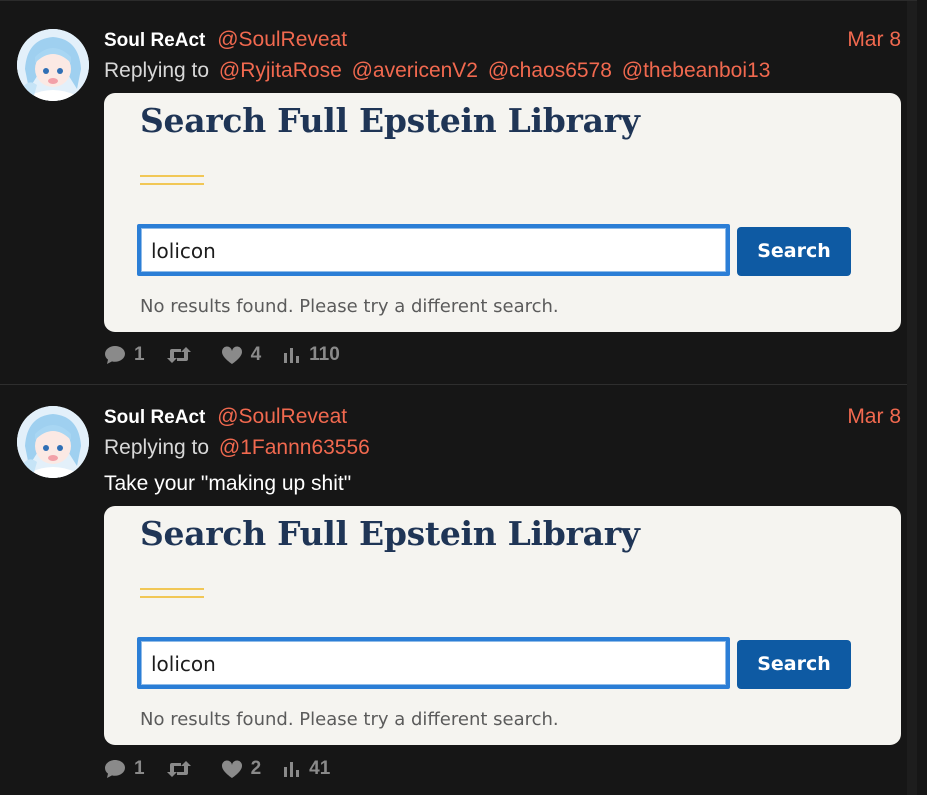  I want to click on tweet-actions: 1 2 41, so click(228, 769).